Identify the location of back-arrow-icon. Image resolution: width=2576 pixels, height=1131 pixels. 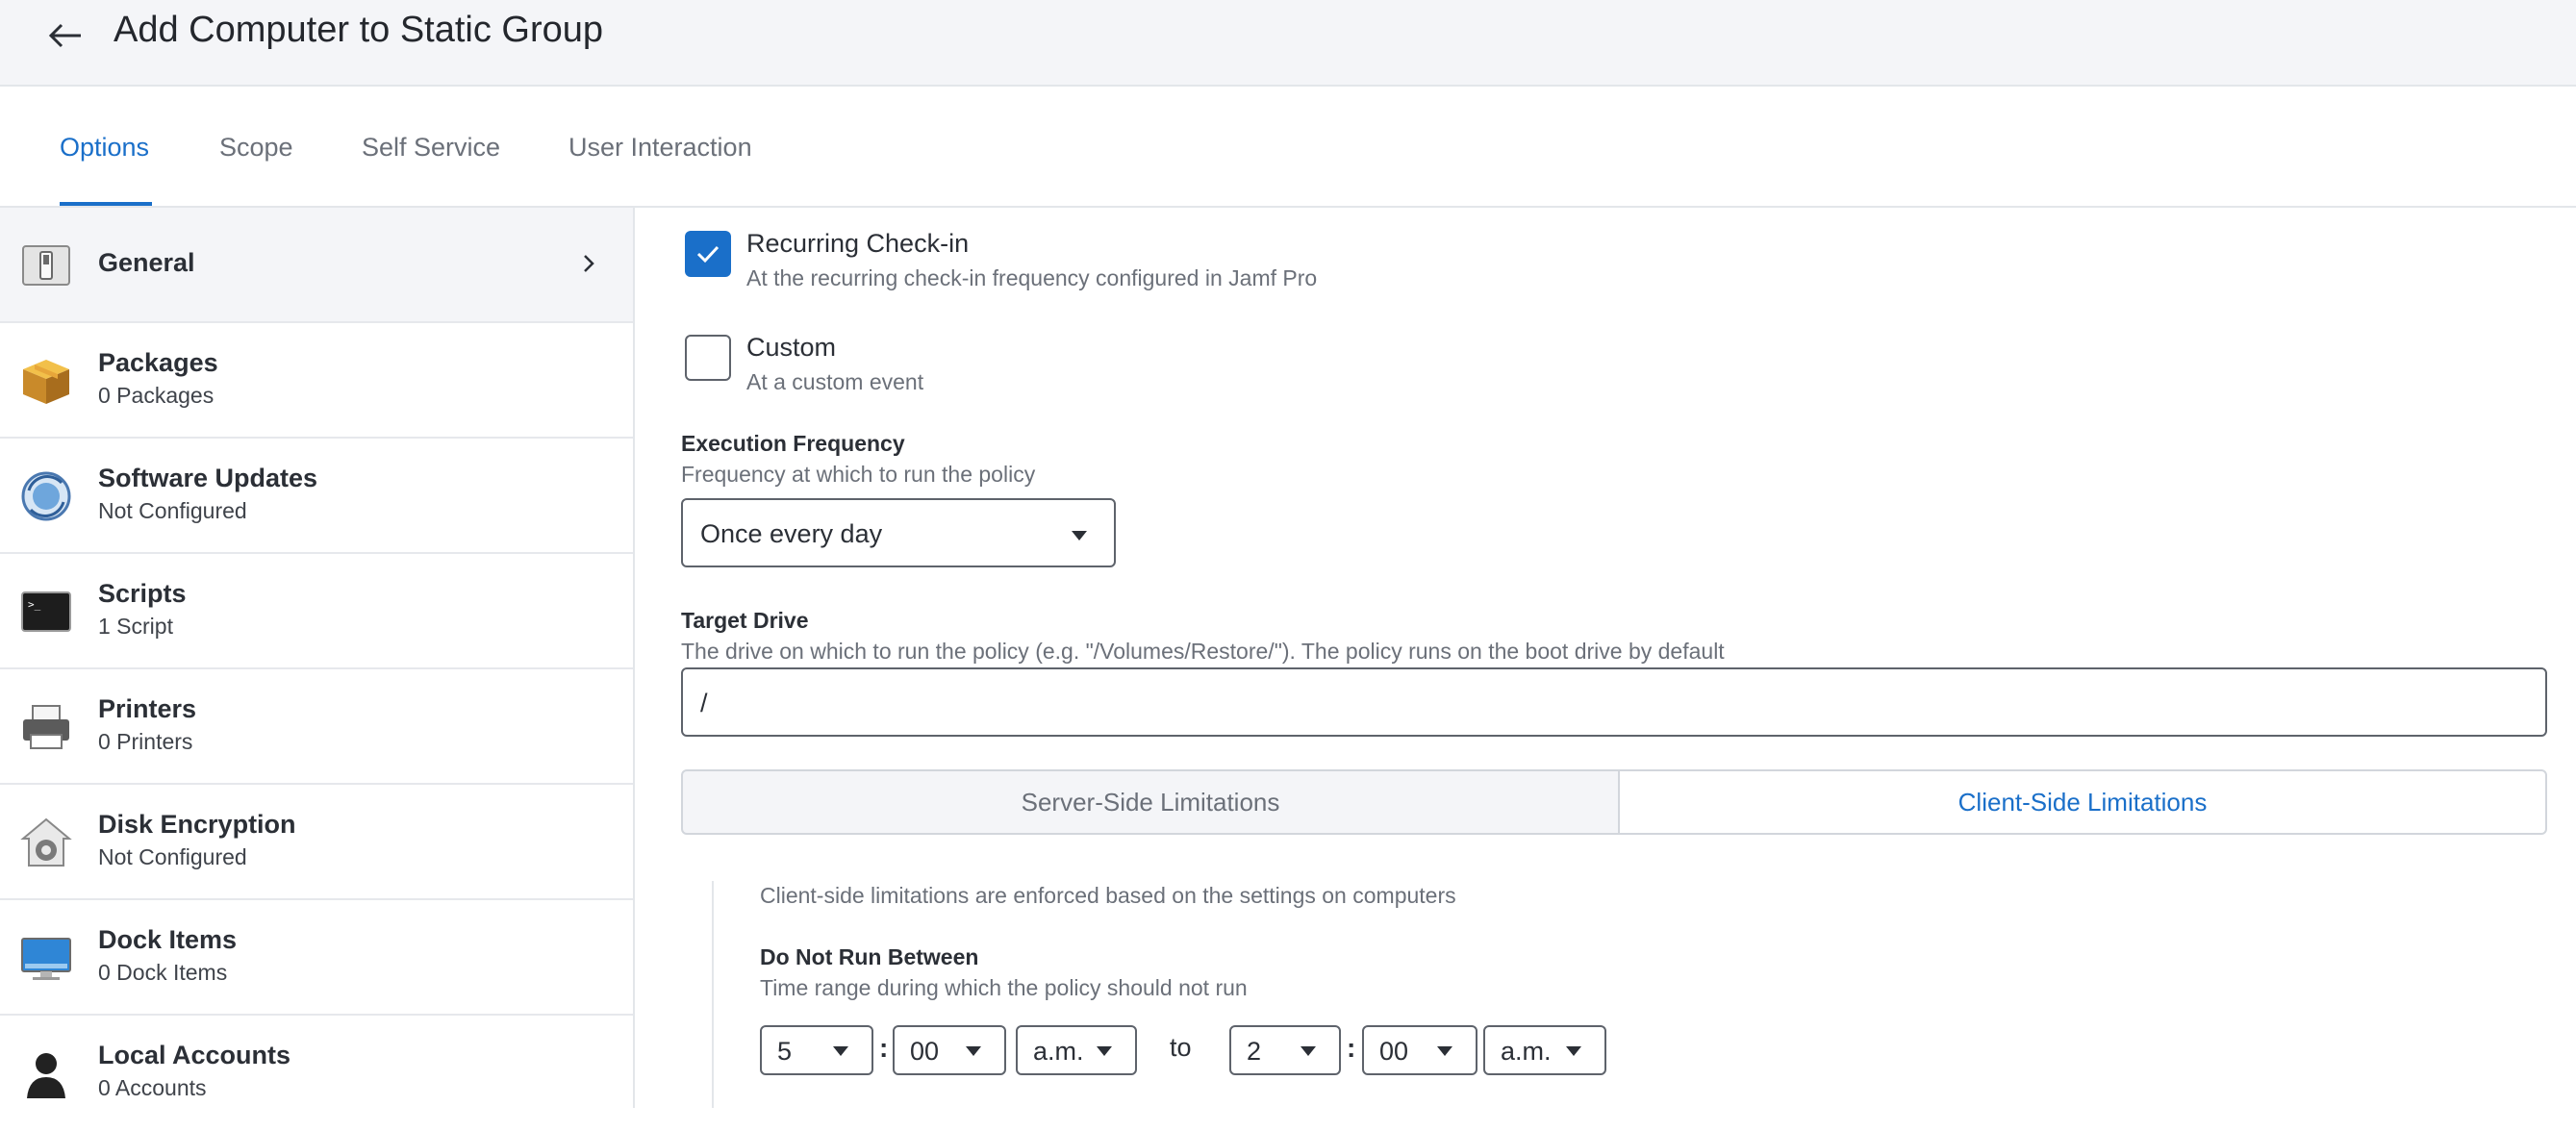
(66, 36).